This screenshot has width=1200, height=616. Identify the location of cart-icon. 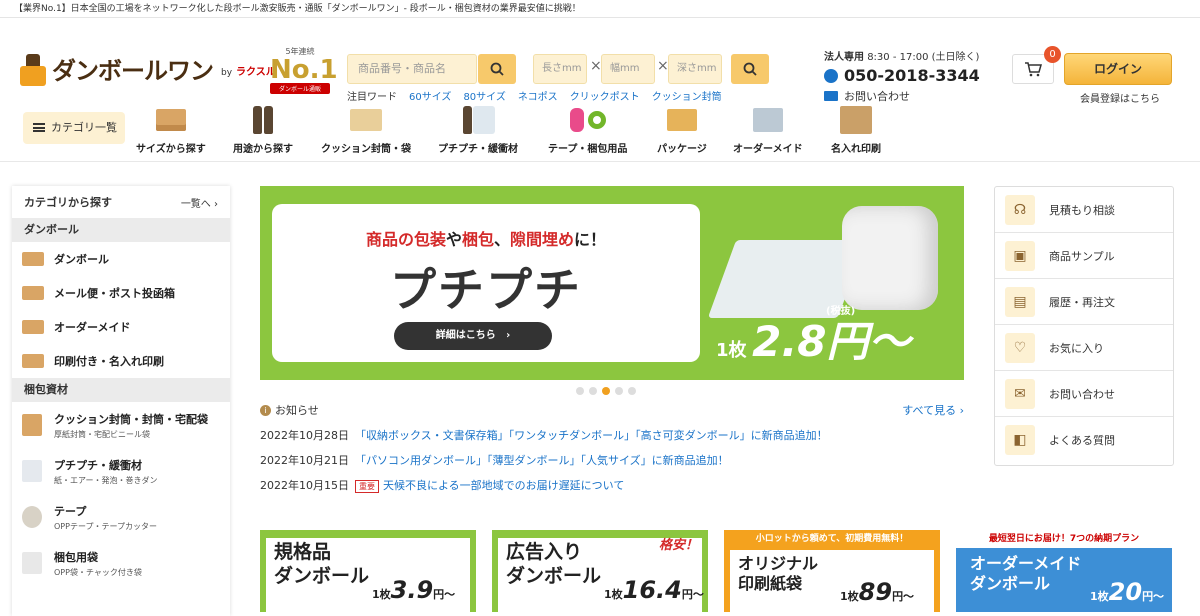
(1033, 69).